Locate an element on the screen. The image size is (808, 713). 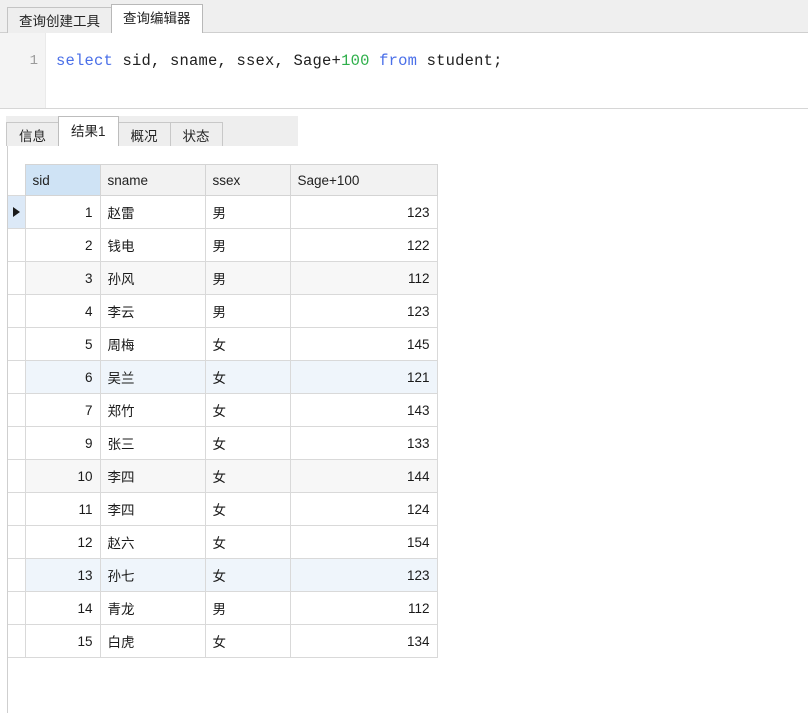
sql-keyword-from: from is located at coordinates (393, 61).